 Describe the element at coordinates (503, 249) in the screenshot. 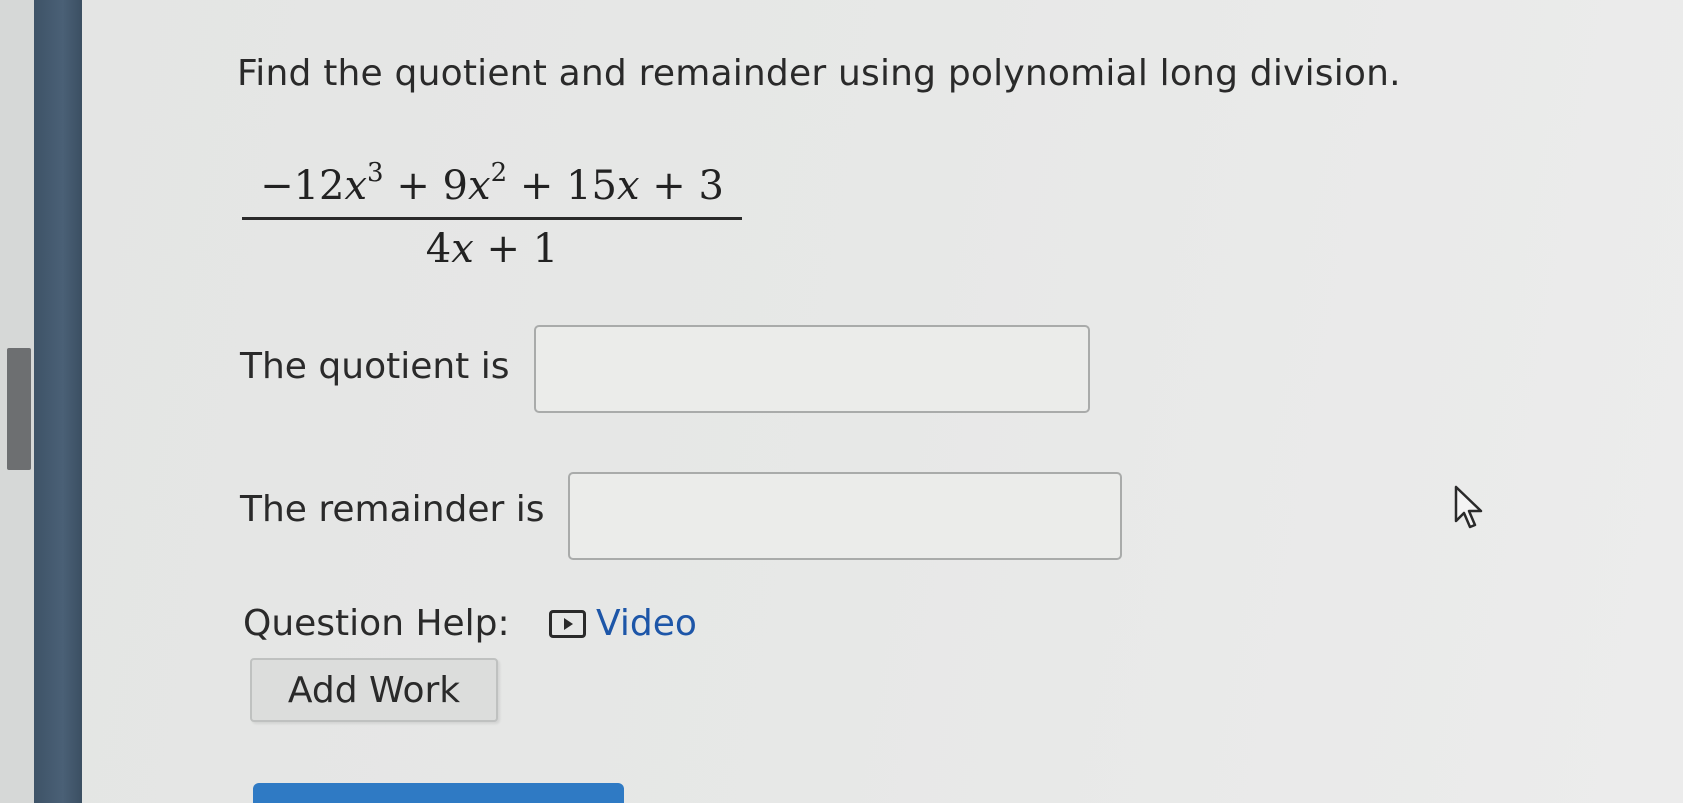

I see `denominator-op: +` at that location.